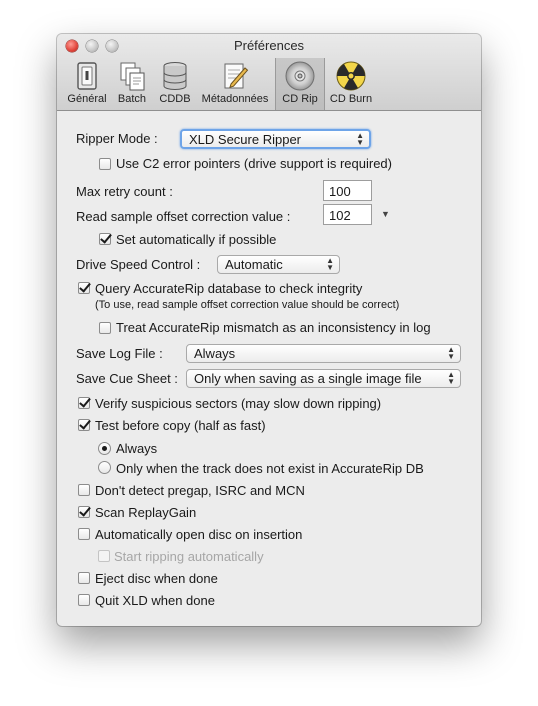 The width and height of the screenshot is (538, 706). I want to click on c2-error-checkbox, so click(105, 164).